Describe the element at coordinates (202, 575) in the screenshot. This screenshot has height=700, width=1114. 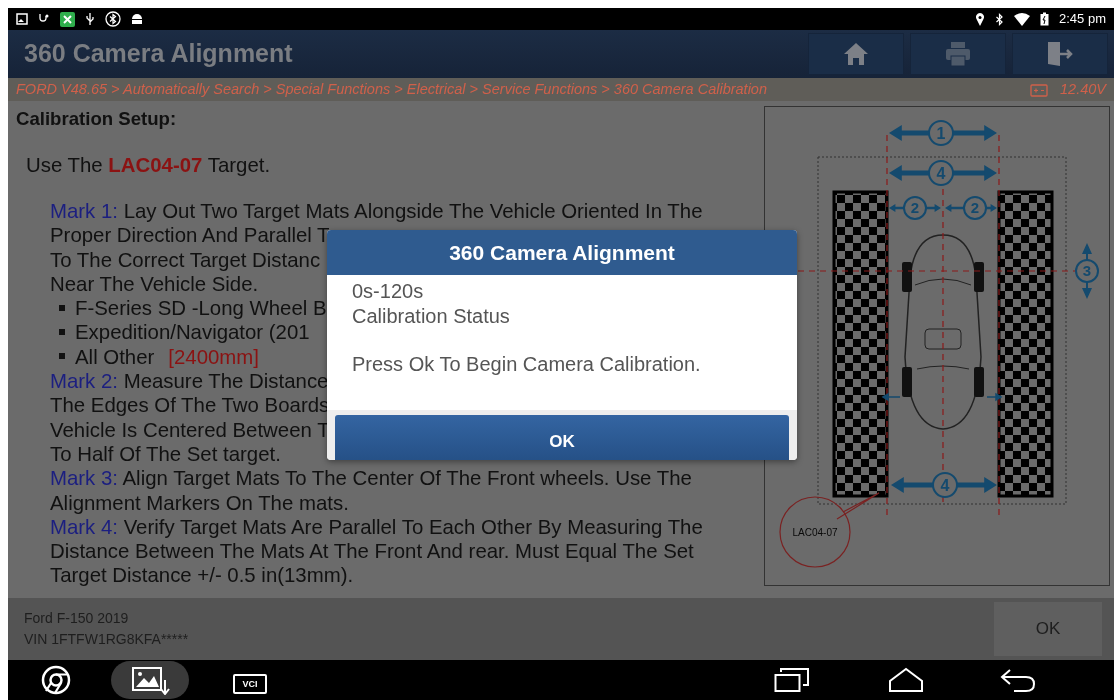
I see `instruction-text: Target Distance +/- 0.5 in(13mm).` at that location.